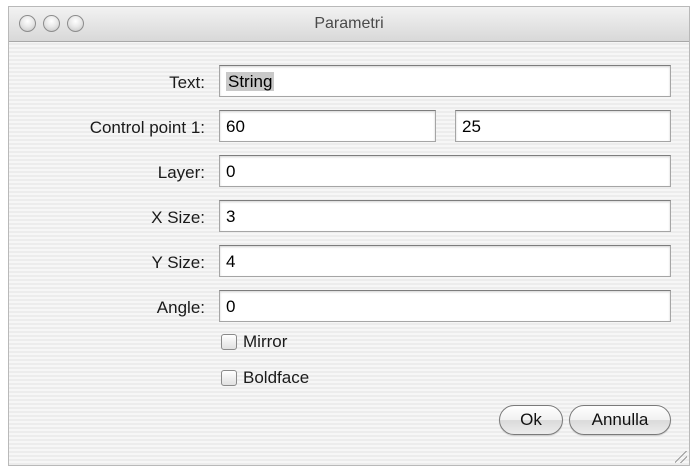  I want to click on layer-label: Layer:, so click(181, 172).